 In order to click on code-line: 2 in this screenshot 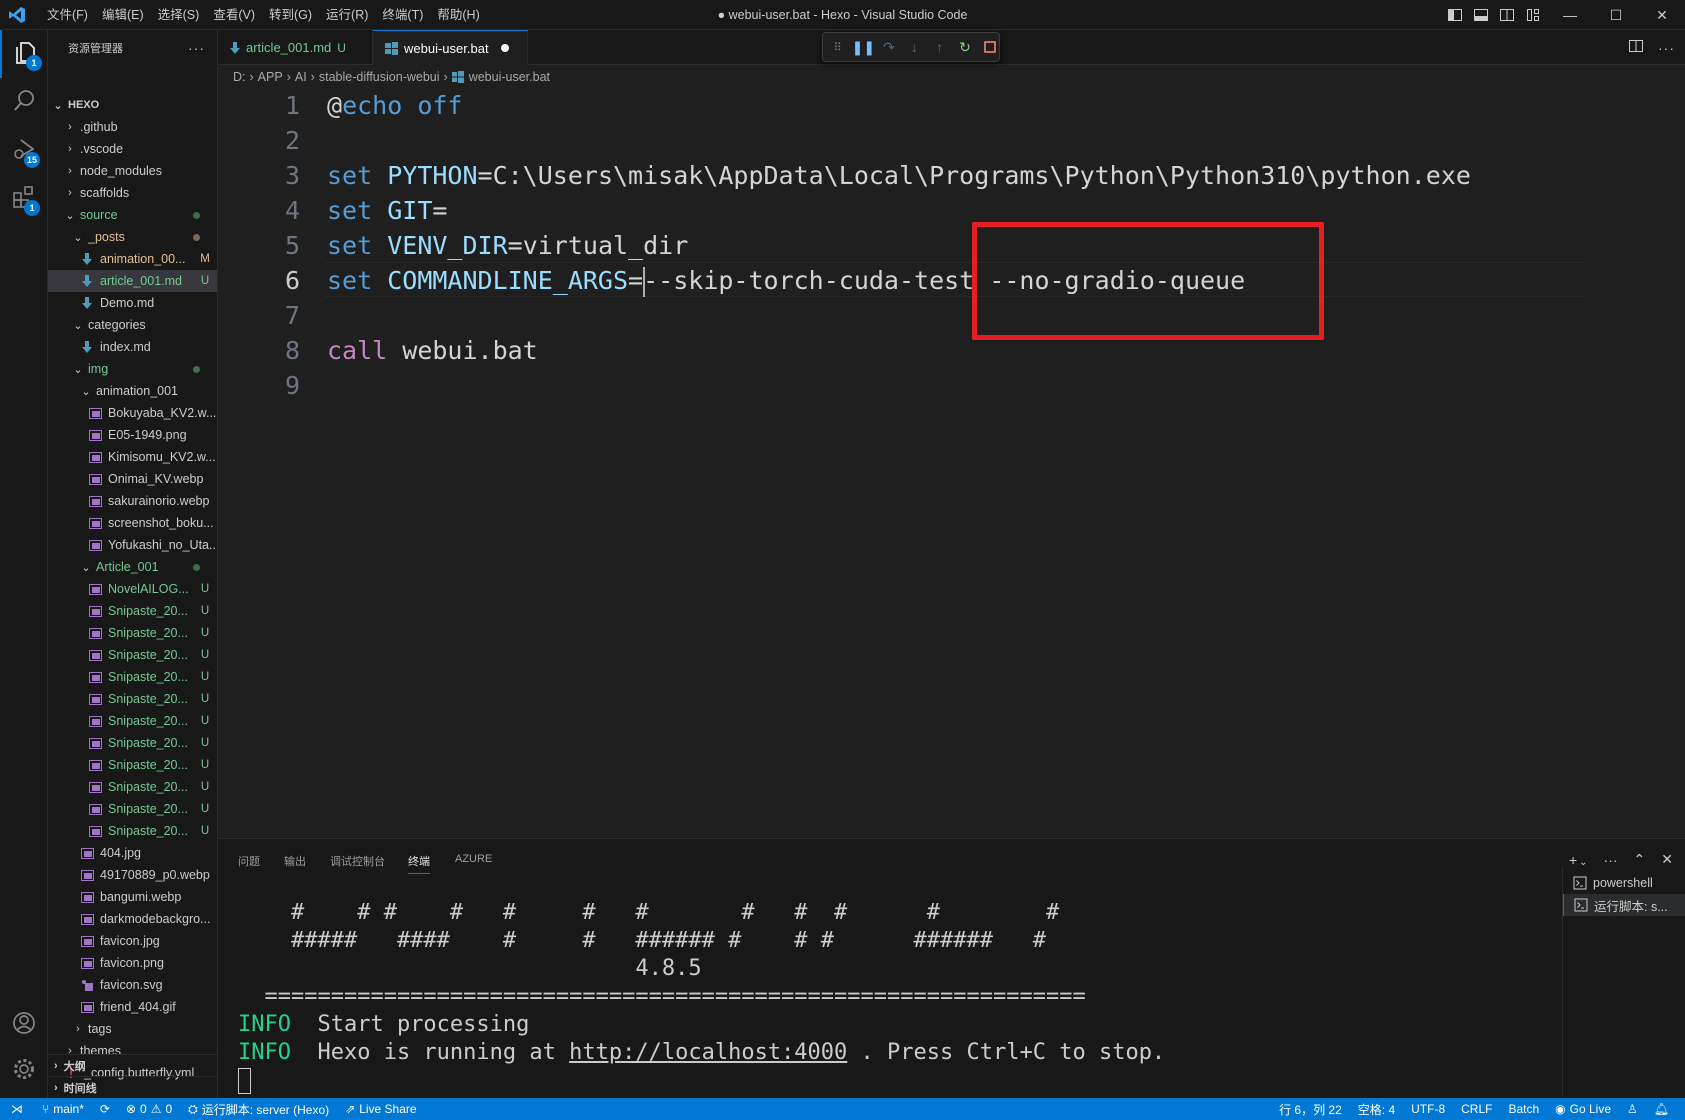, I will do `click(903, 140)`.